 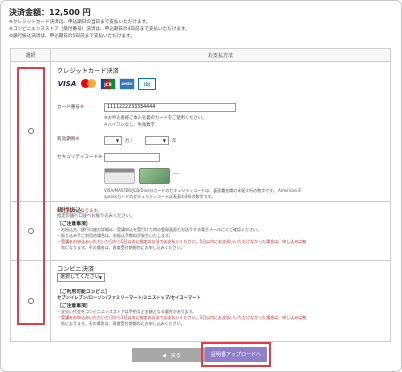 I want to click on credit-card-title: クレジットカード決済, so click(x=88, y=71).